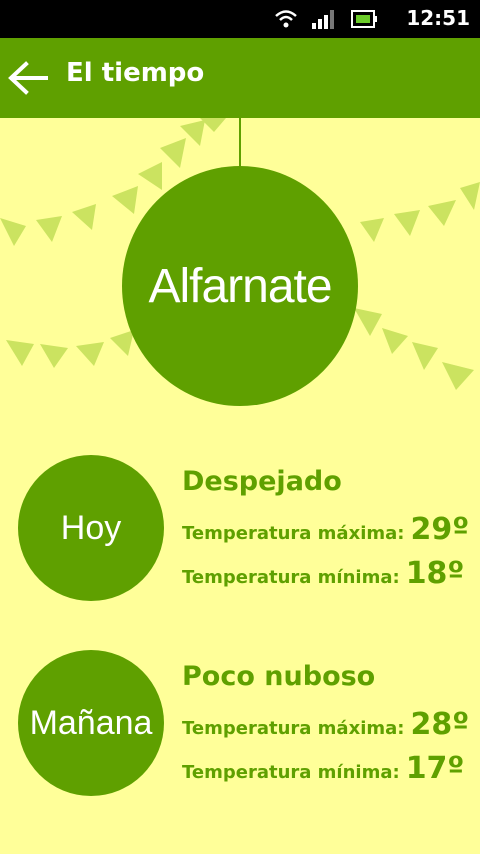 The height and width of the screenshot is (854, 480). Describe the element at coordinates (240, 78) in the screenshot. I see `action-bar: El tiempo` at that location.